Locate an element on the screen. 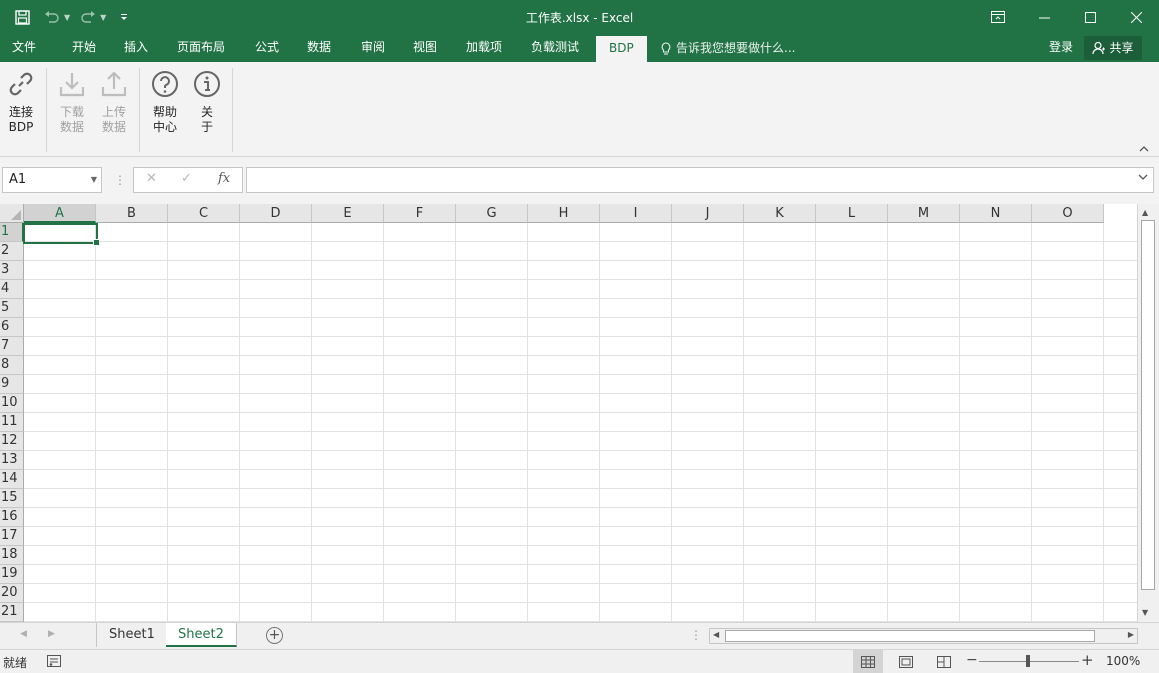 Image resolution: width=1159 pixels, height=673 pixels. row-header: 21 is located at coordinates (12, 612).